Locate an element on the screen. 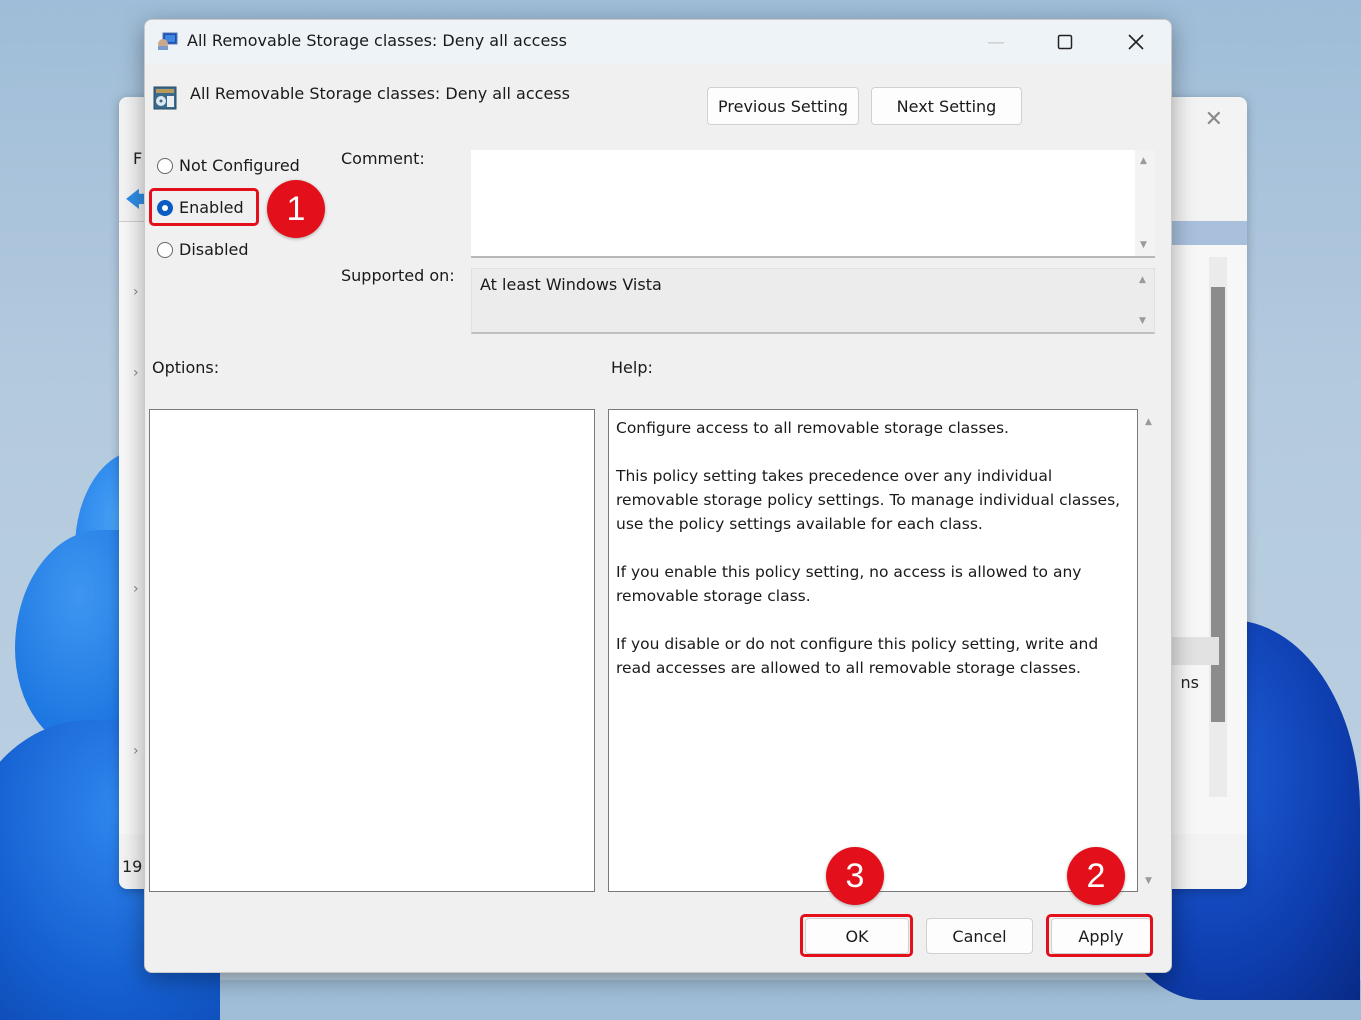 This screenshot has width=1361, height=1020. policy-setting-icon is located at coordinates (165, 98).